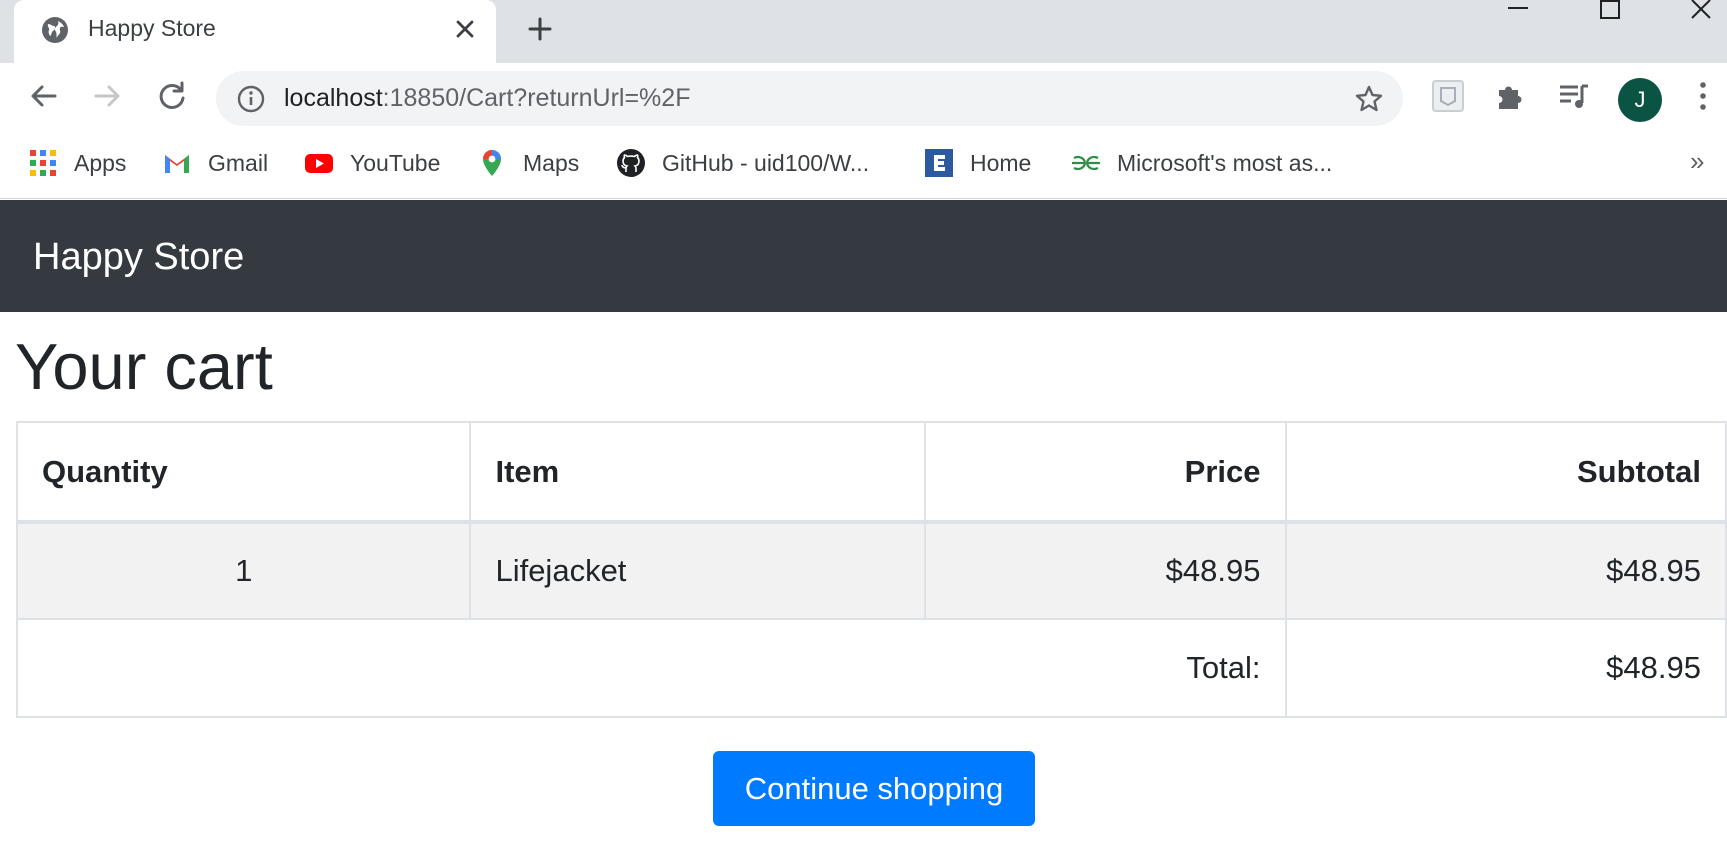  I want to click on profile-avatar: J, so click(1640, 100).